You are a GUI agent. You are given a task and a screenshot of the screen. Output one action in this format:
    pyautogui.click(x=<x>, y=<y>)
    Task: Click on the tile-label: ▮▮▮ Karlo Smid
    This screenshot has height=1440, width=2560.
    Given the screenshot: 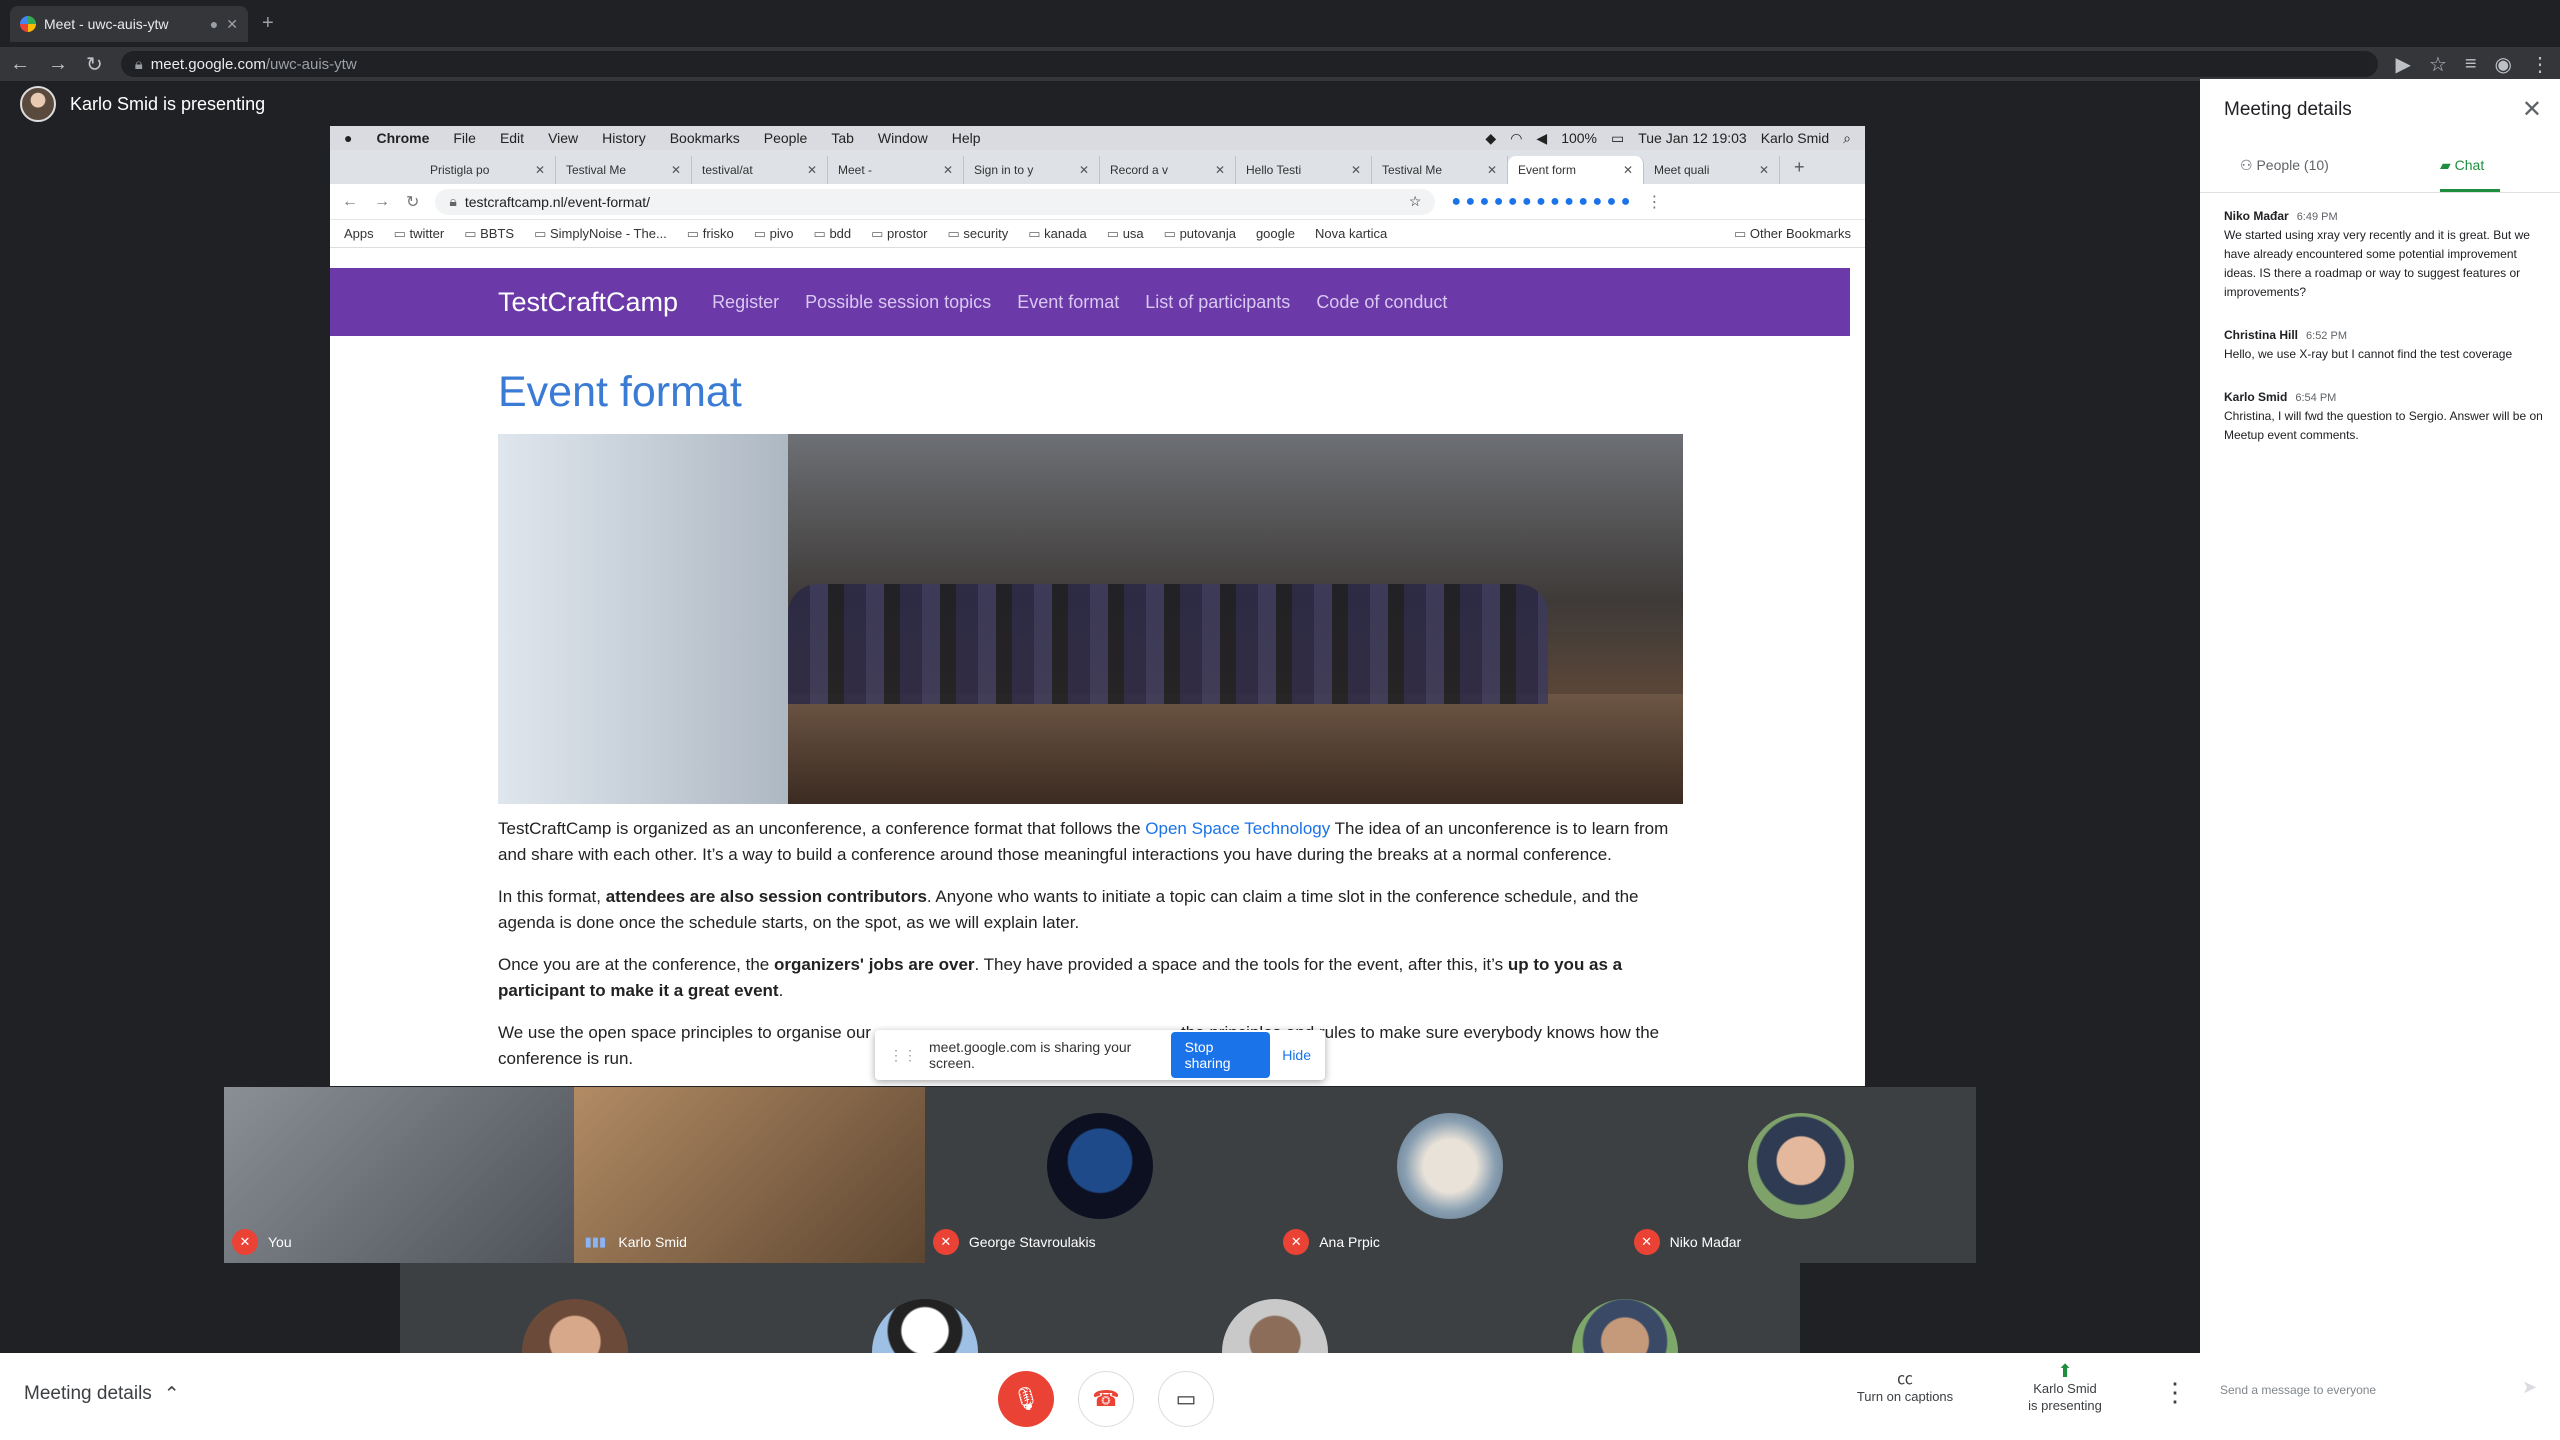 What is the action you would take?
    pyautogui.click(x=634, y=1242)
    